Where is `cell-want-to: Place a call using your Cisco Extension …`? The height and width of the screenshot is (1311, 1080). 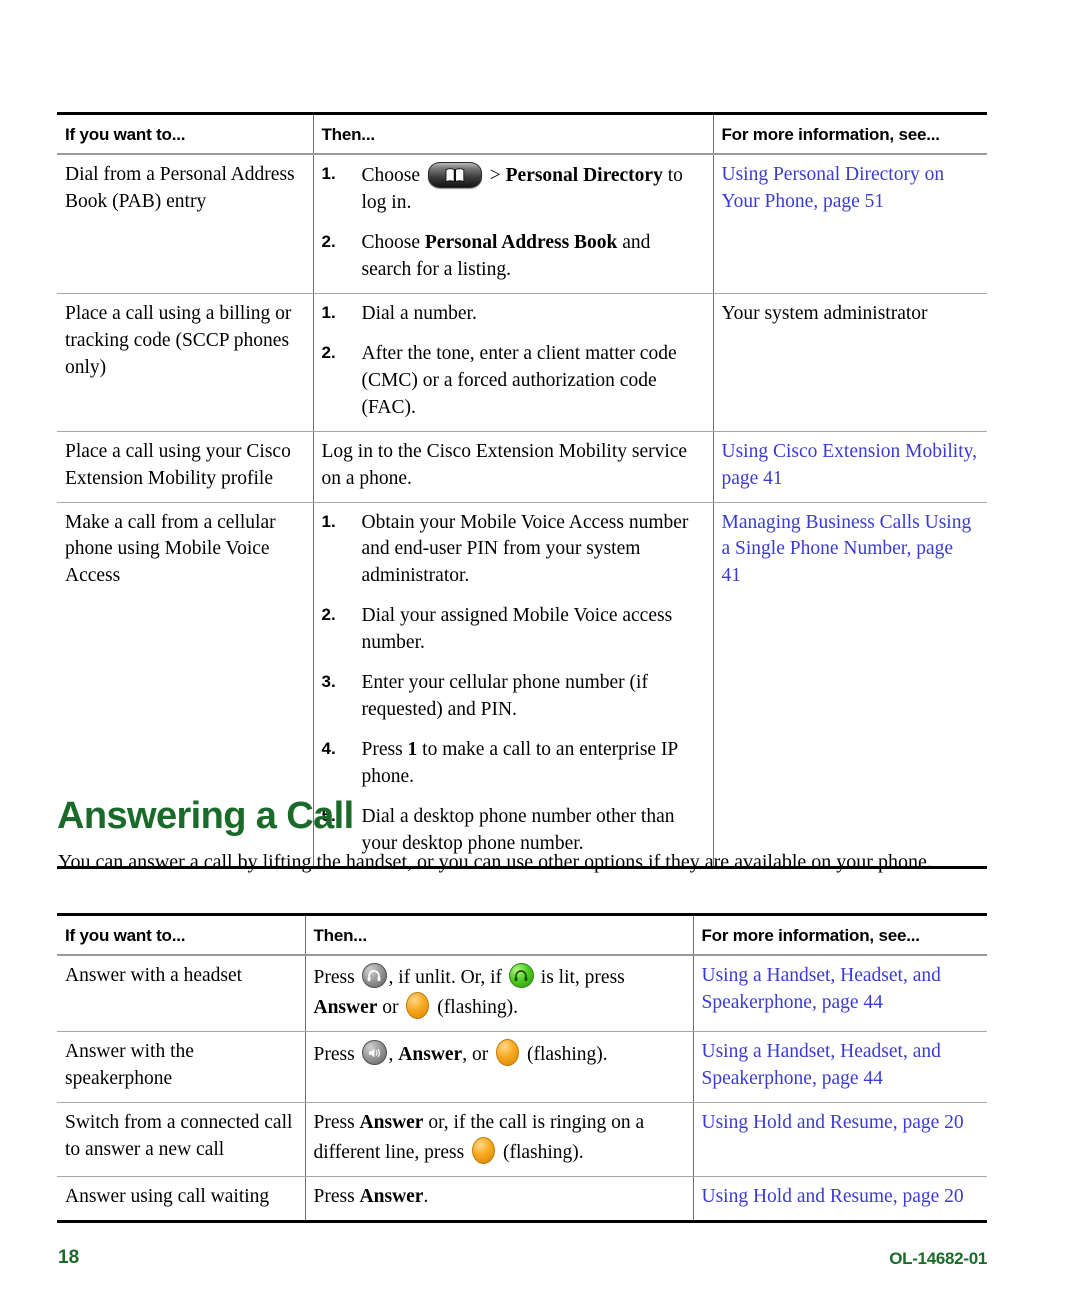 cell-want-to: Place a call using your Cisco Extension … is located at coordinates (185, 467).